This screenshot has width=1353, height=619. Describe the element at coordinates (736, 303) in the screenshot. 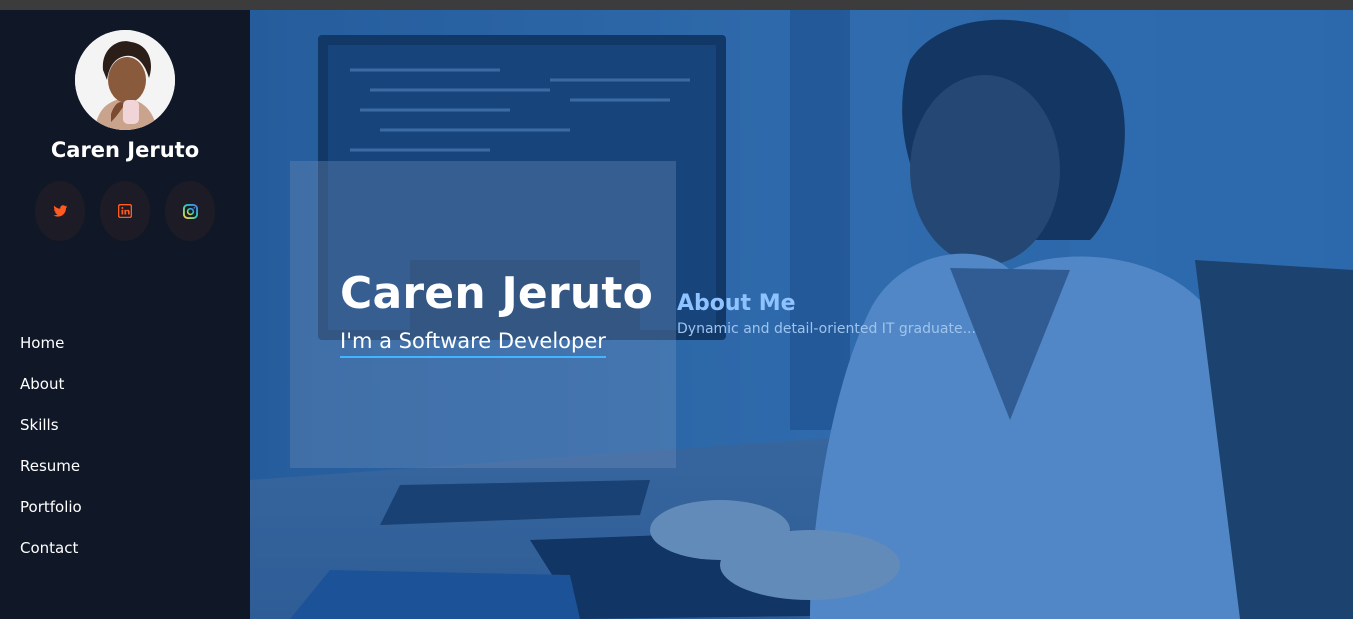

I see `about-heading: About Me` at that location.